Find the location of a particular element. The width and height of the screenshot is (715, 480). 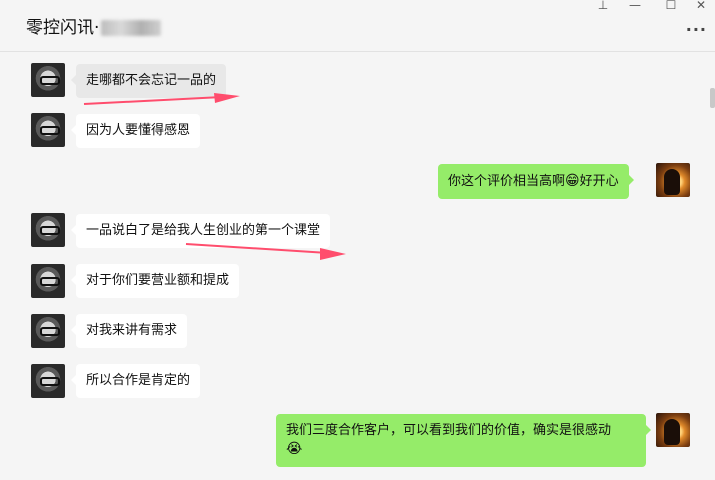

chat-title: 零控闪讯· is located at coordinates (94, 25).